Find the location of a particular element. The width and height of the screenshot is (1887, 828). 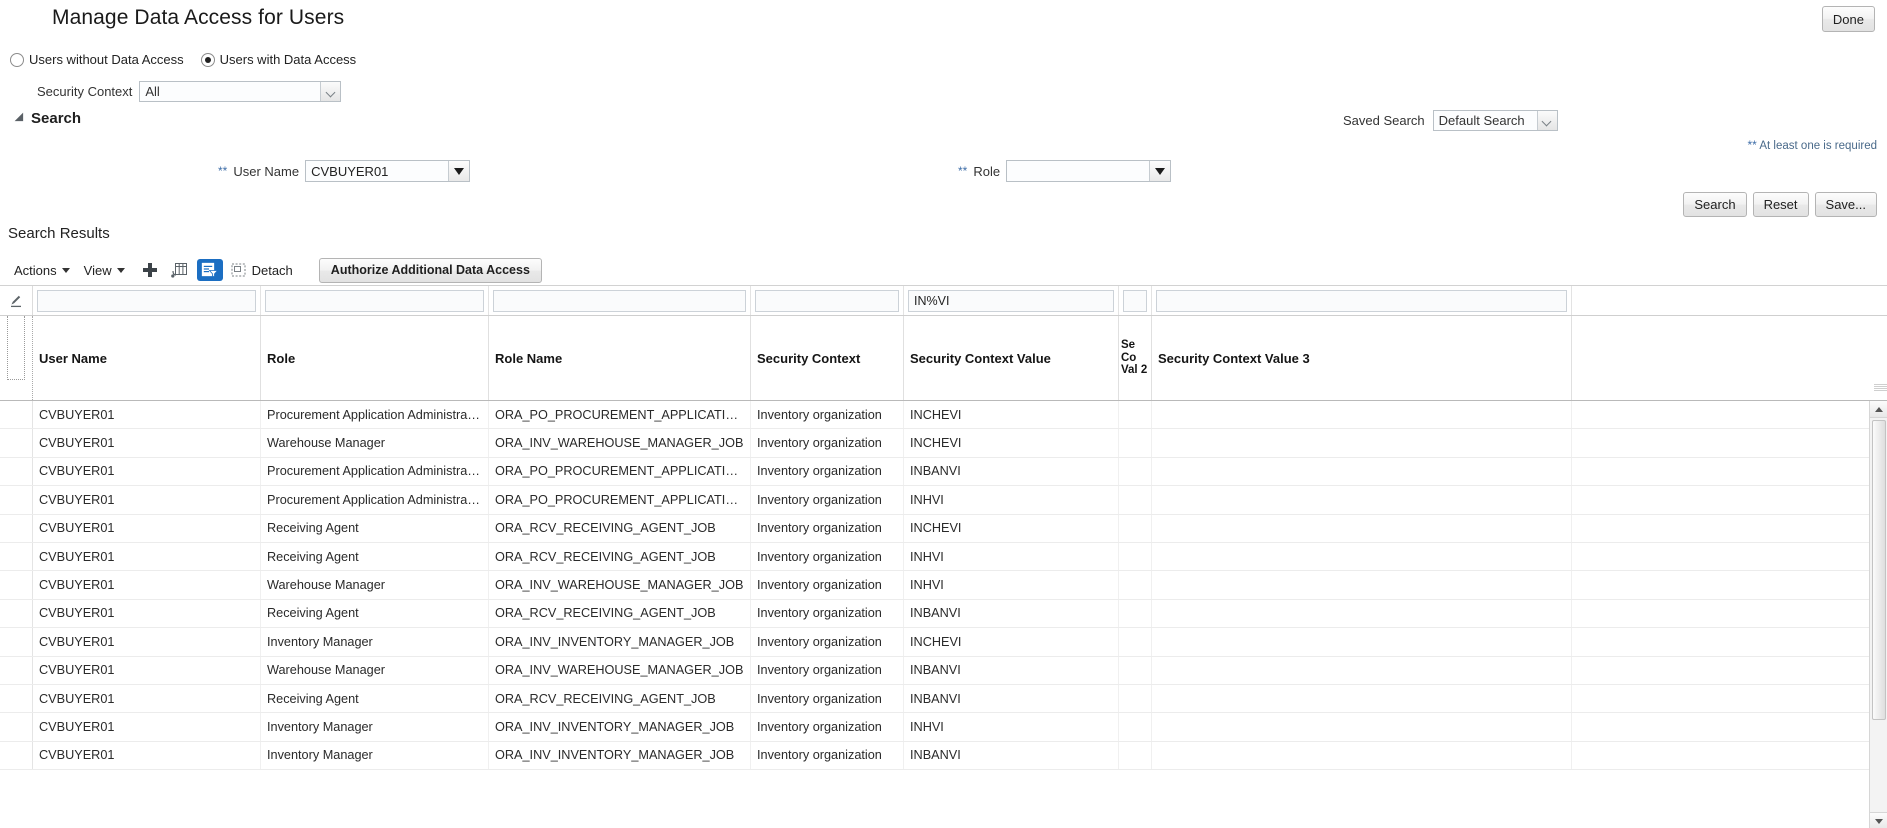

column-header-sec_context: Security Context is located at coordinates (827, 358).